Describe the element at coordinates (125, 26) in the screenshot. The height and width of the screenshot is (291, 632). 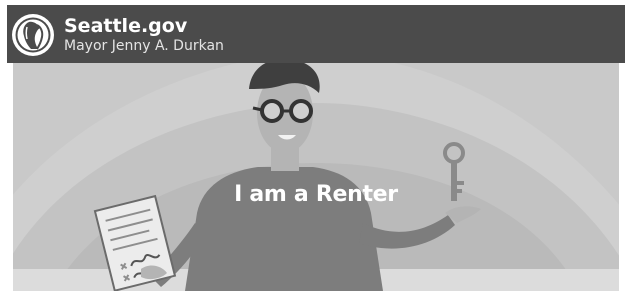
I see `site-name-link: Seattle.gov` at that location.